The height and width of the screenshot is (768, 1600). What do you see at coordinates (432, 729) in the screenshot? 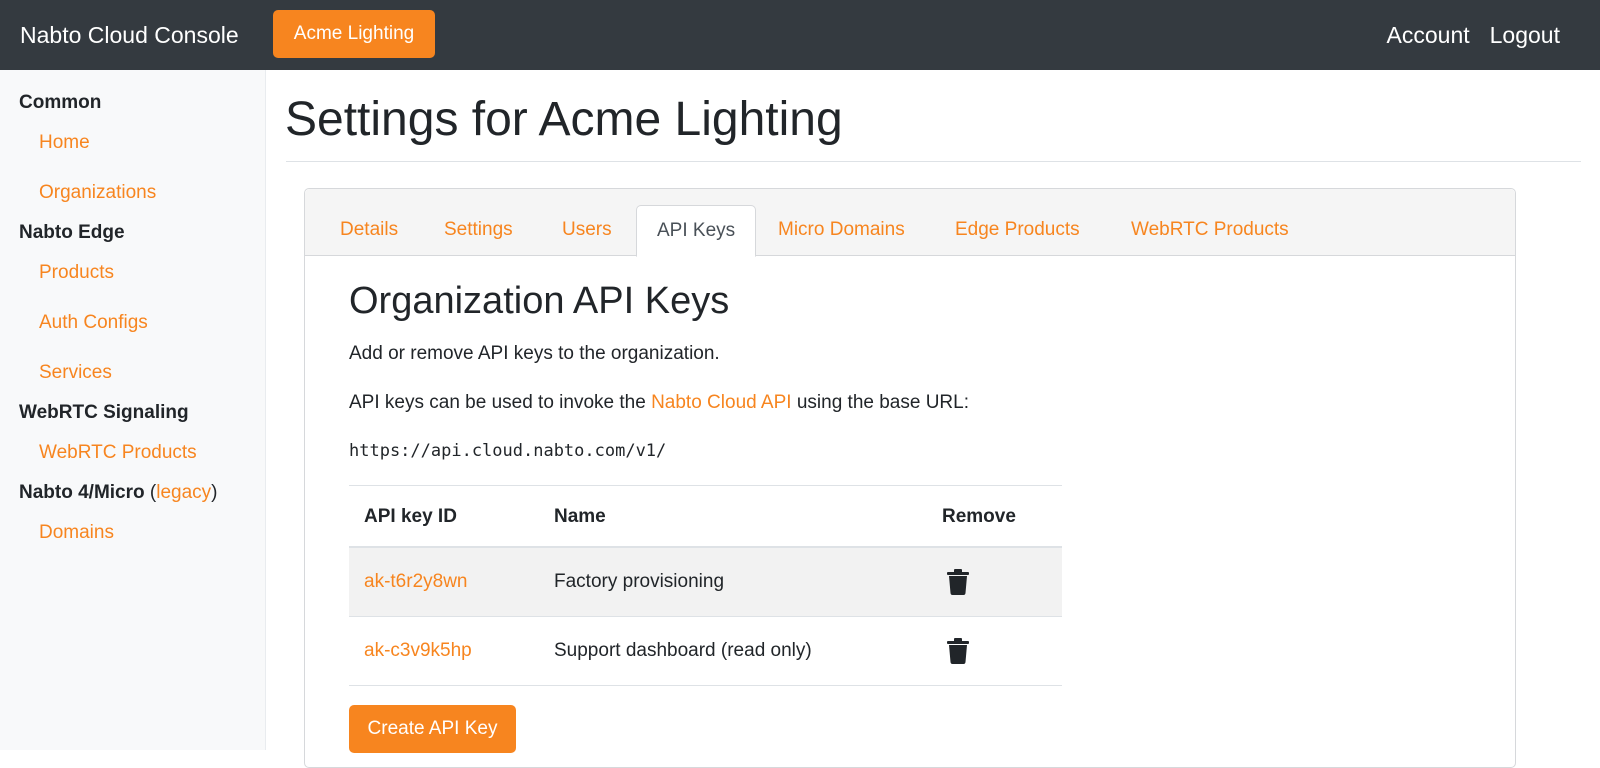
I see `create-api-key-button: Create API Key` at bounding box center [432, 729].